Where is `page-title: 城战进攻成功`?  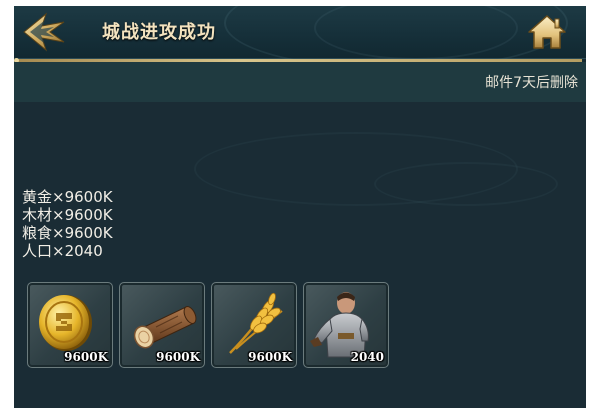
page-title: 城战进攻成功 is located at coordinates (159, 32).